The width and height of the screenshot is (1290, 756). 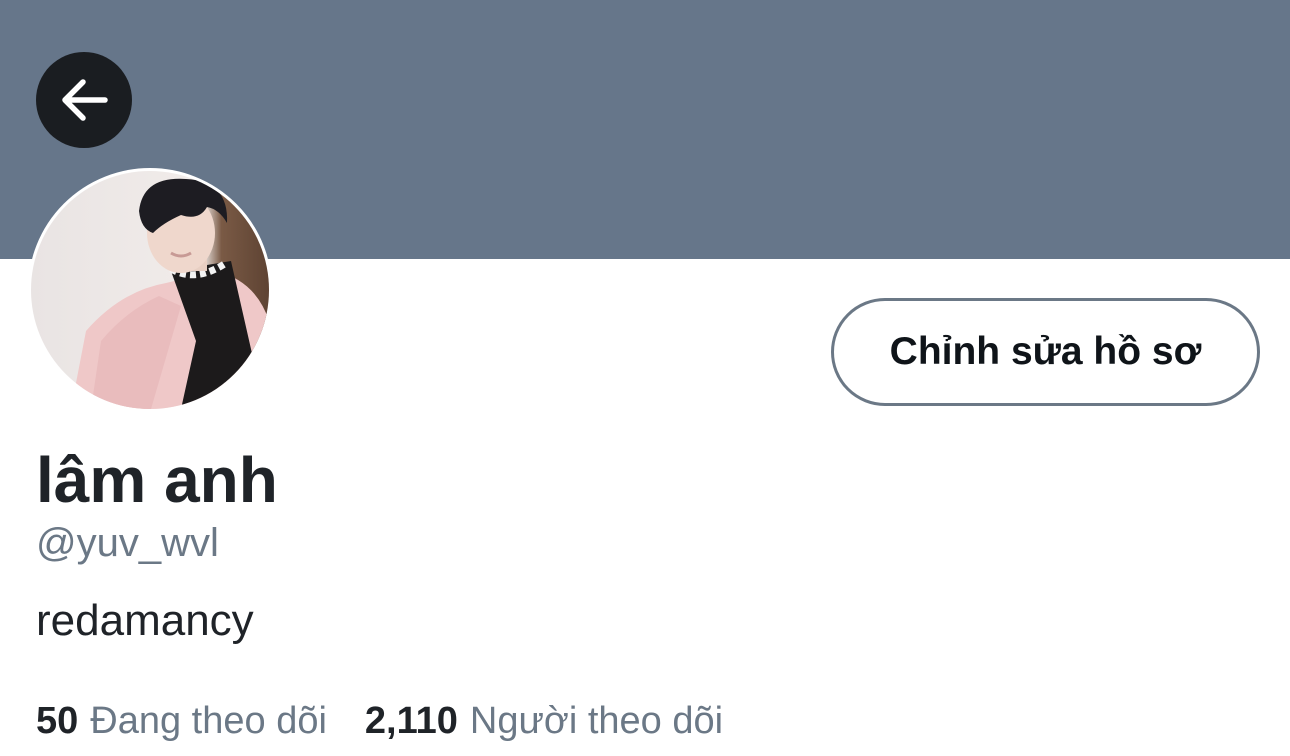 I want to click on edit-profile-button: Chỉnh sửa hồ sơ, so click(x=1045, y=352).